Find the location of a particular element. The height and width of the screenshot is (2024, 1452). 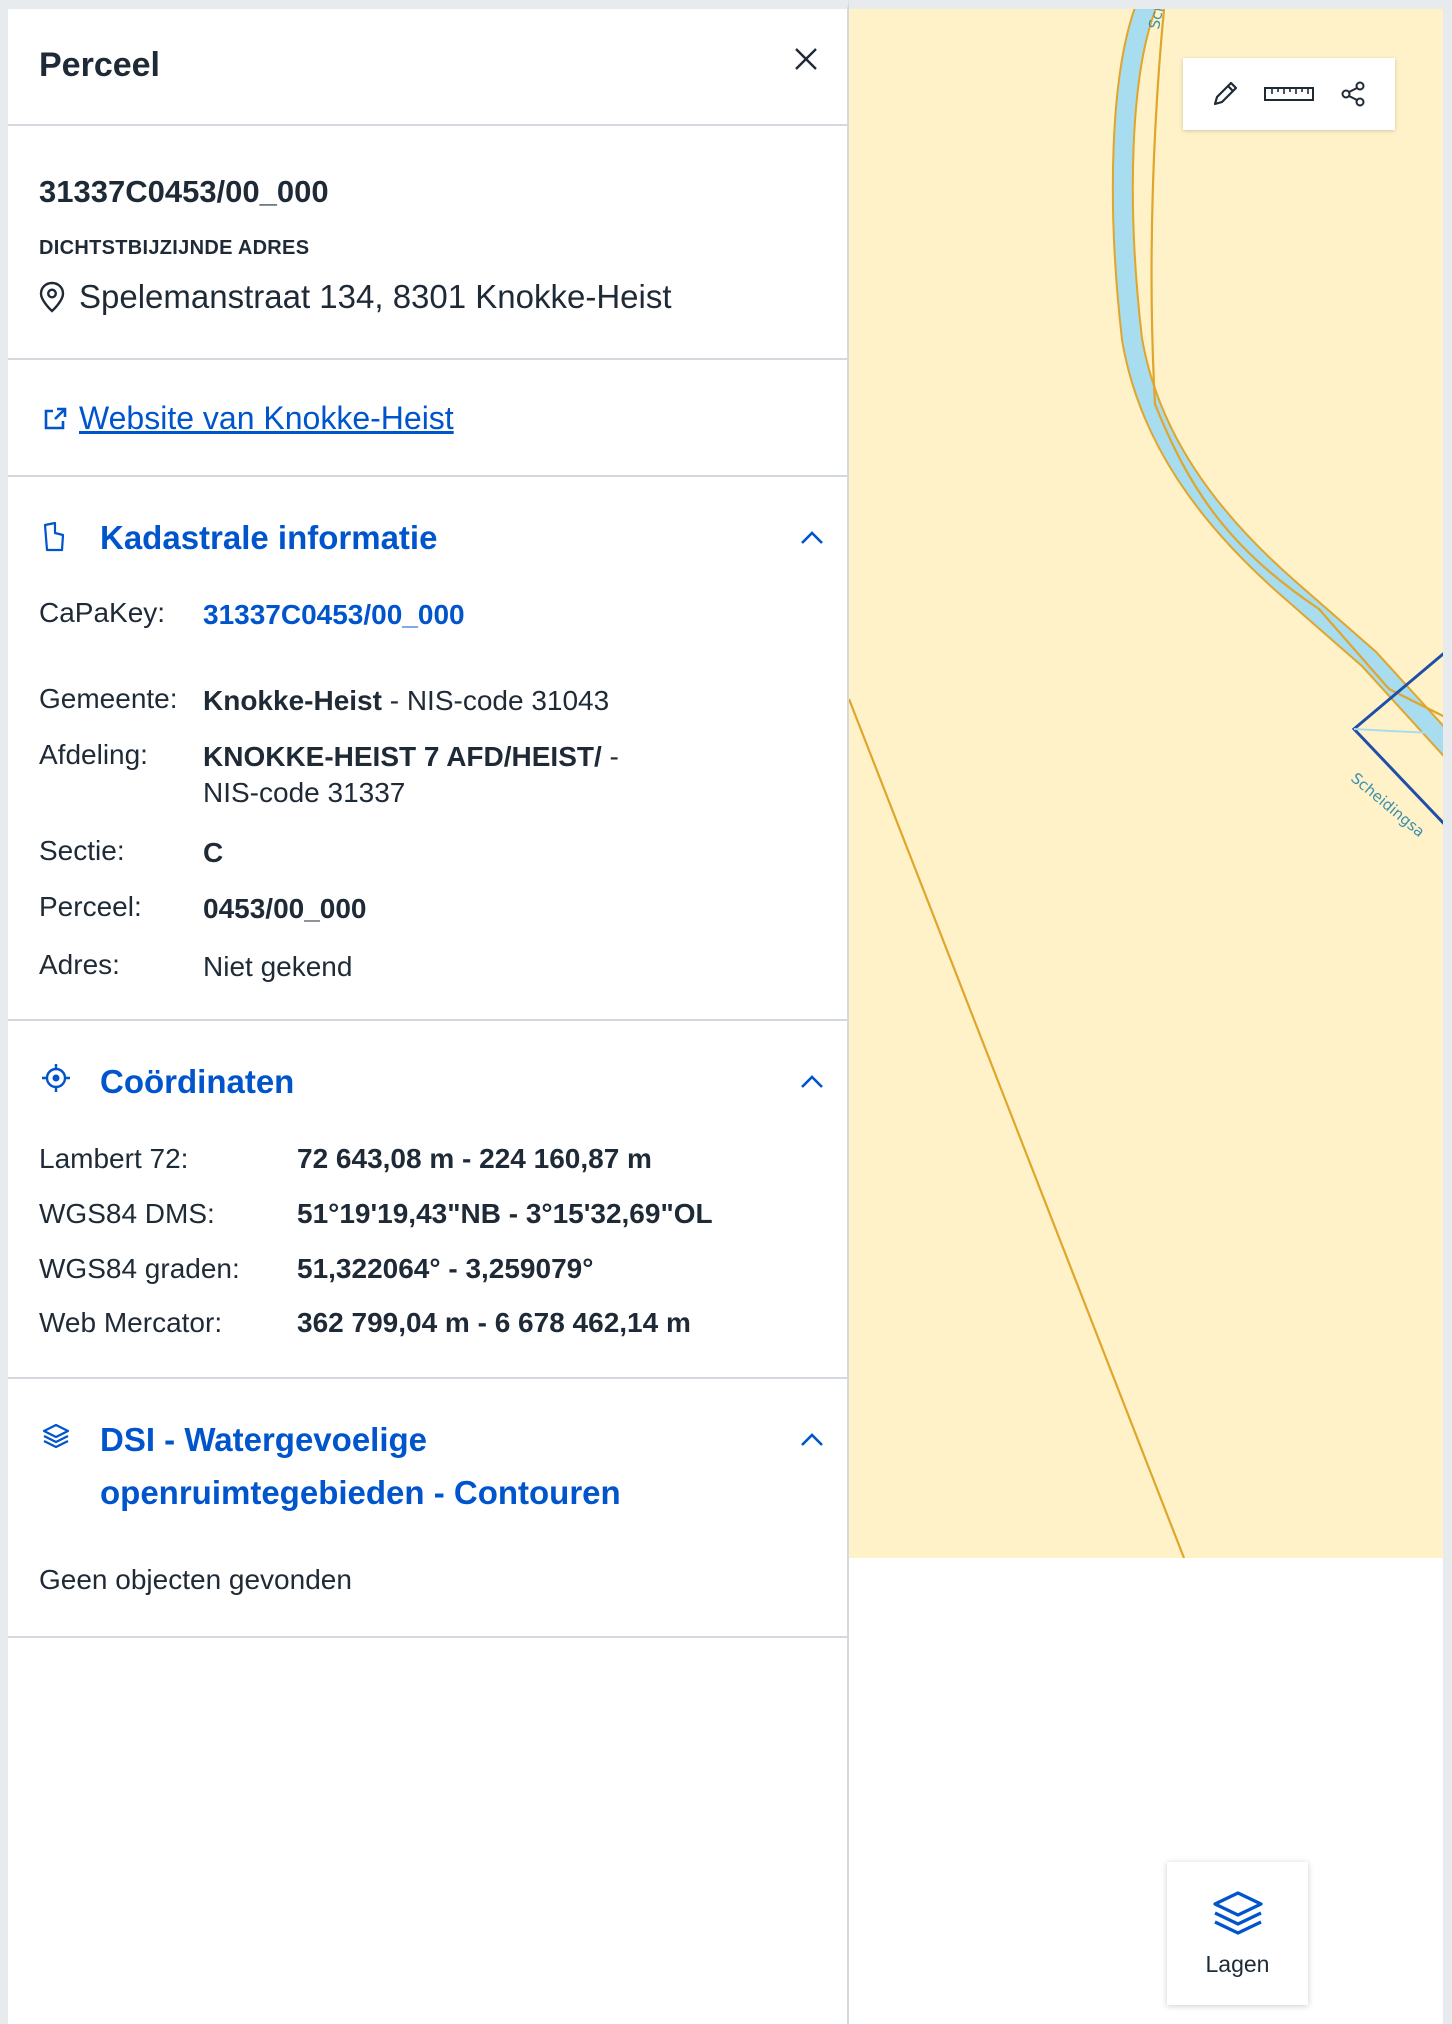

parcel-id: 31337C0453/00_000 is located at coordinates (184, 191).